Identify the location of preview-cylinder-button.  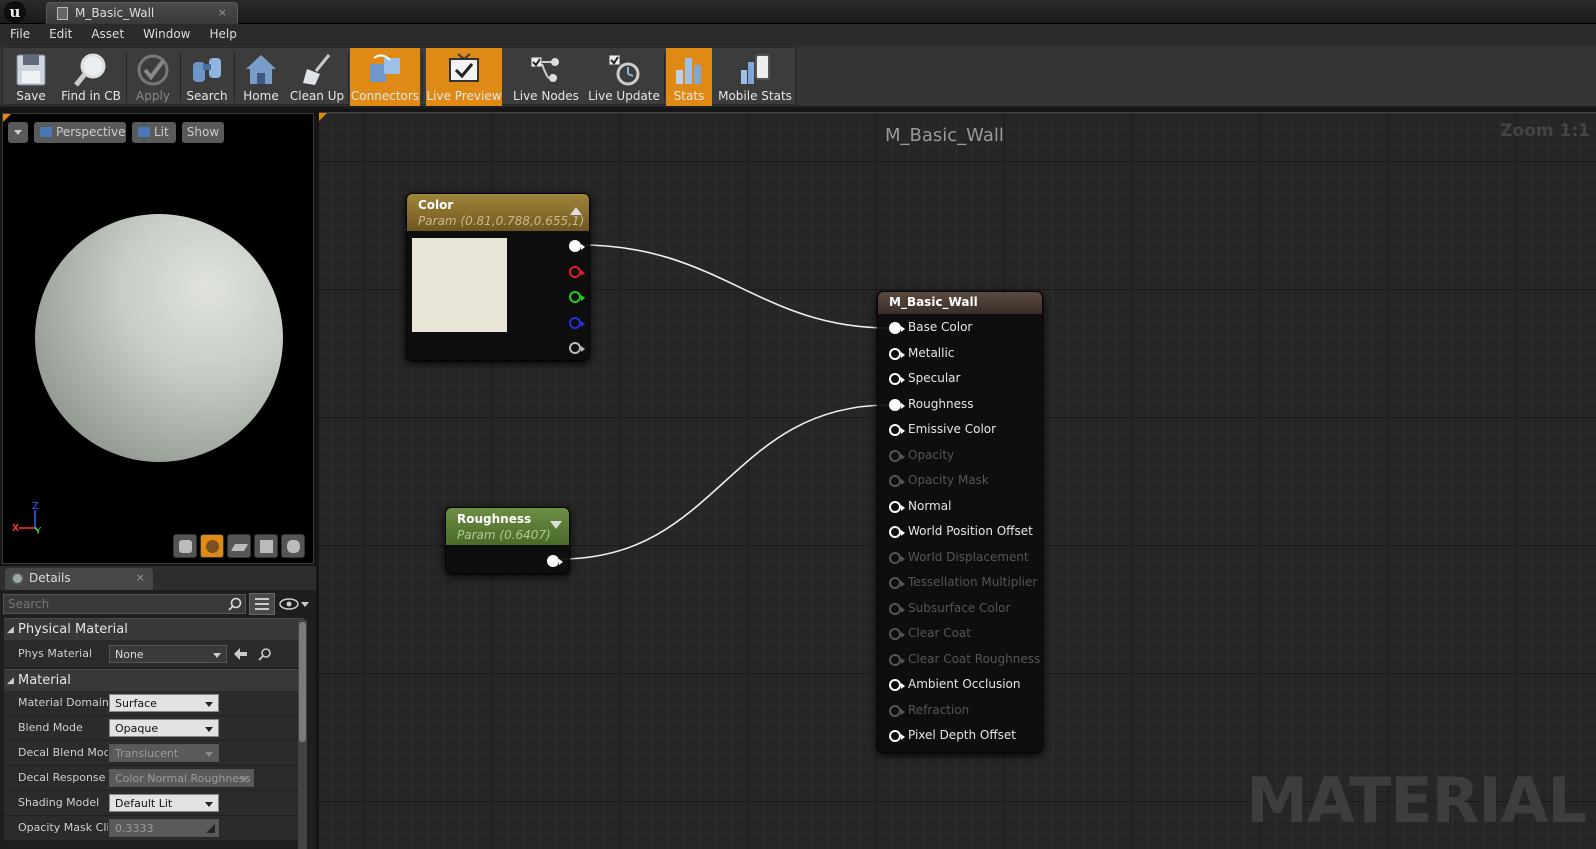
(185, 546).